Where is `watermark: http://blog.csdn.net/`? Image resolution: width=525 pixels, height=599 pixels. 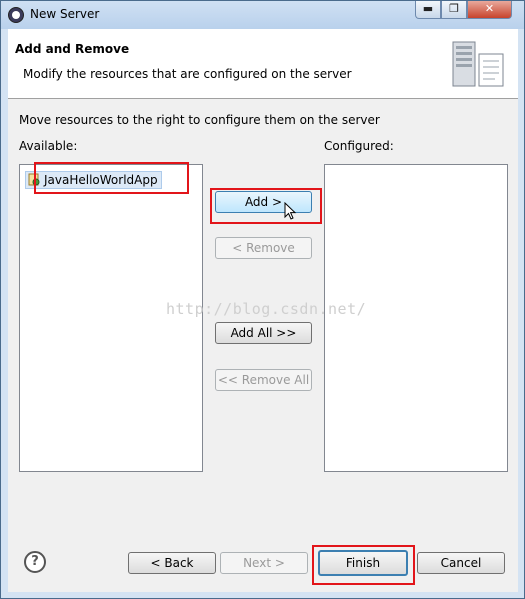 watermark: http://blog.csdn.net/ is located at coordinates (266, 309).